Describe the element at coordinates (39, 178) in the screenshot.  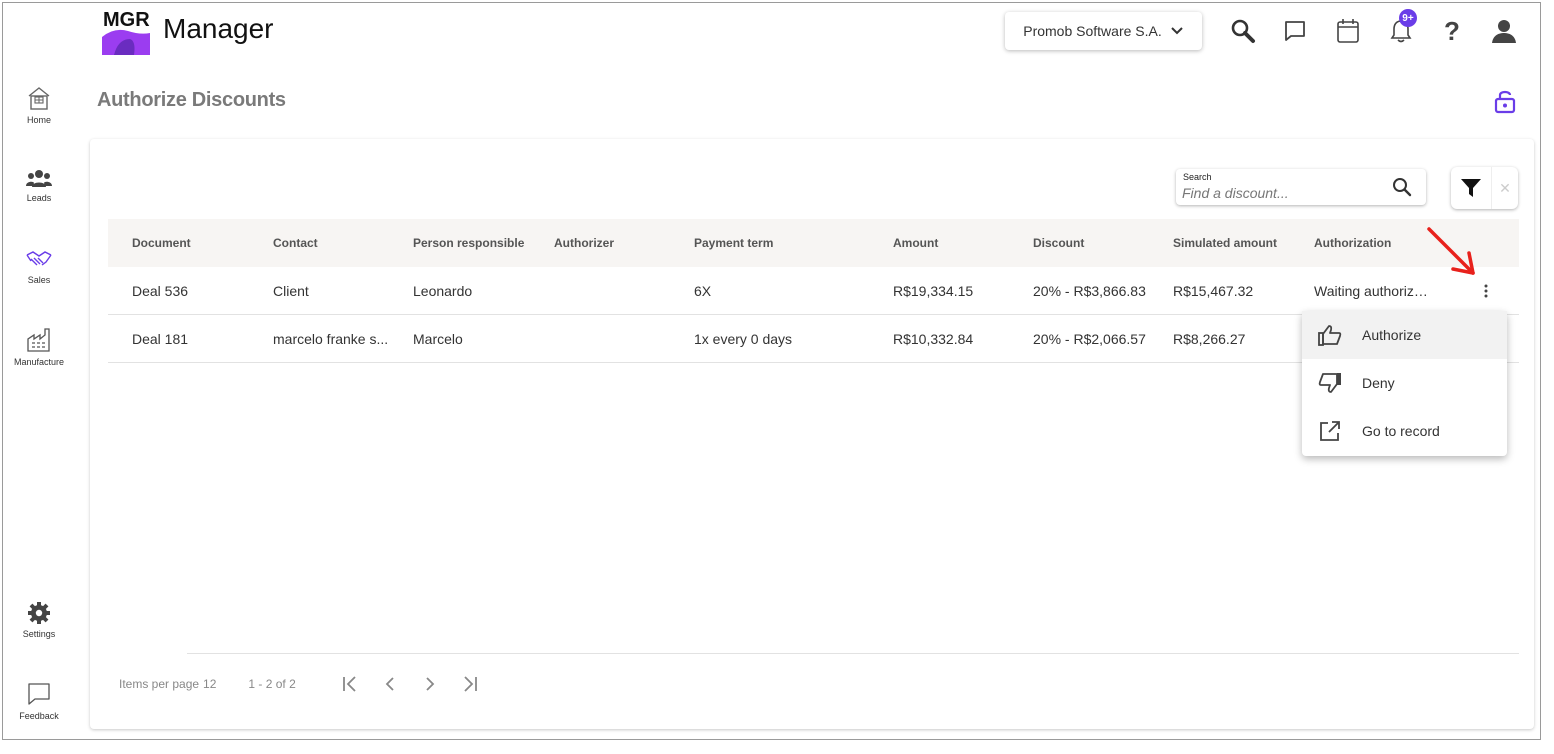
I see `people-icon` at that location.